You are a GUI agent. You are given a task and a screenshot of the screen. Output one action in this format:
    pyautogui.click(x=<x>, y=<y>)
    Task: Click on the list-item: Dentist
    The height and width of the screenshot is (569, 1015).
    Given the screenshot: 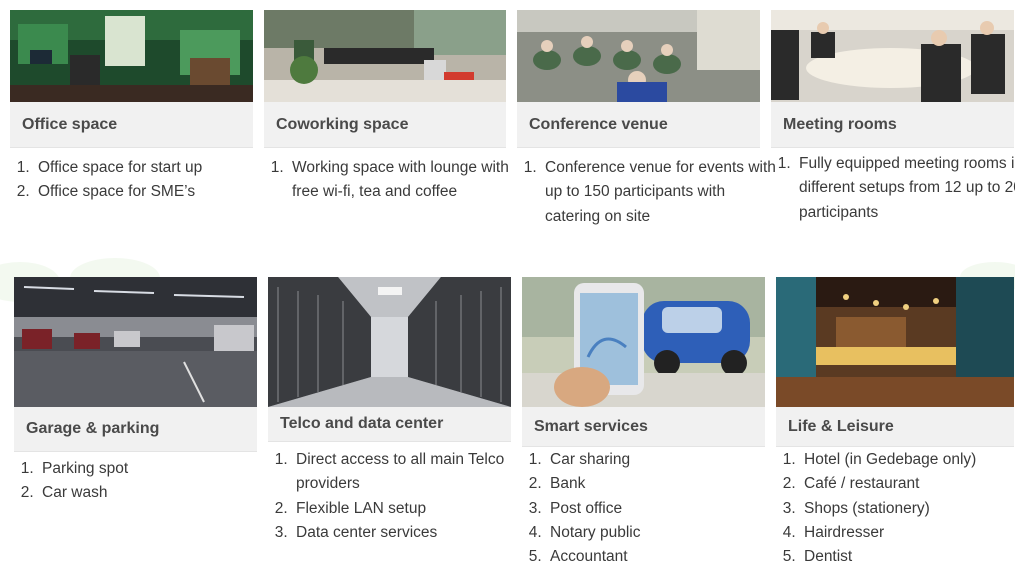 What is the action you would take?
    pyautogui.click(x=907, y=557)
    